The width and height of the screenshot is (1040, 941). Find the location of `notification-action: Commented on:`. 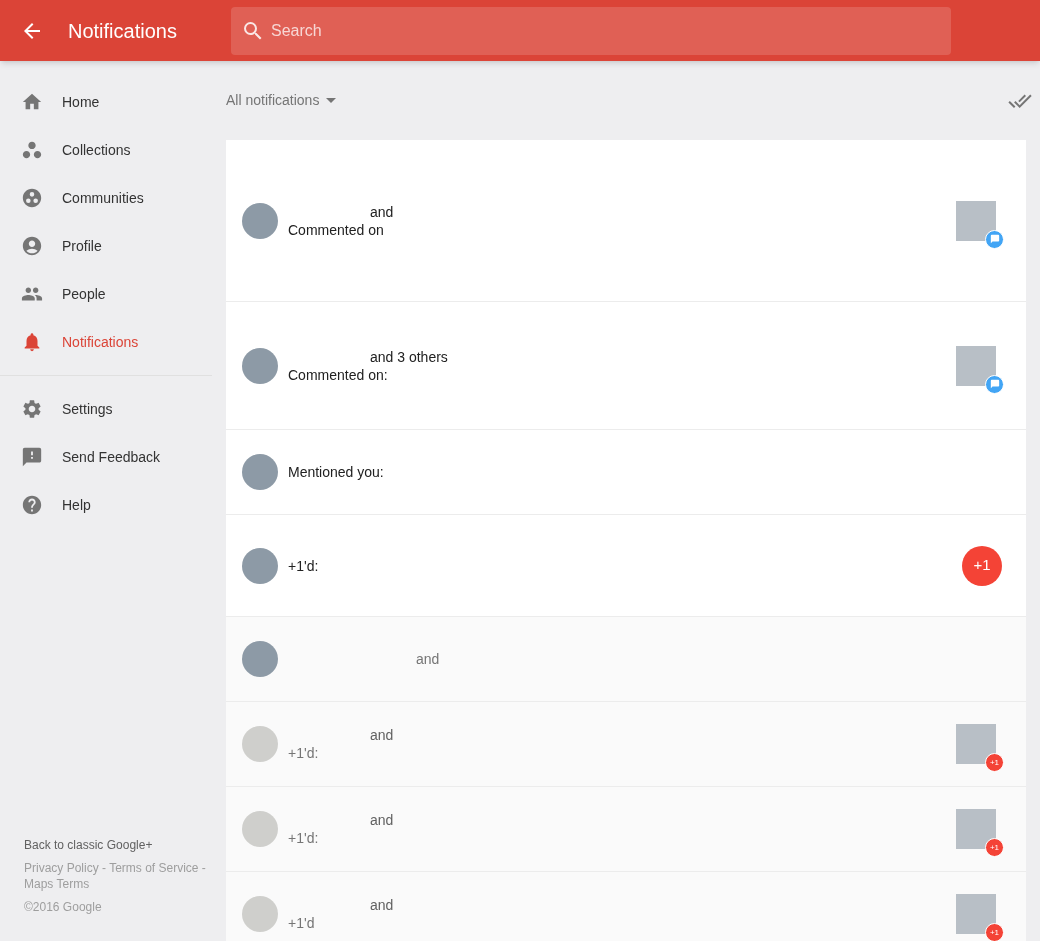

notification-action: Commented on: is located at coordinates (338, 374).